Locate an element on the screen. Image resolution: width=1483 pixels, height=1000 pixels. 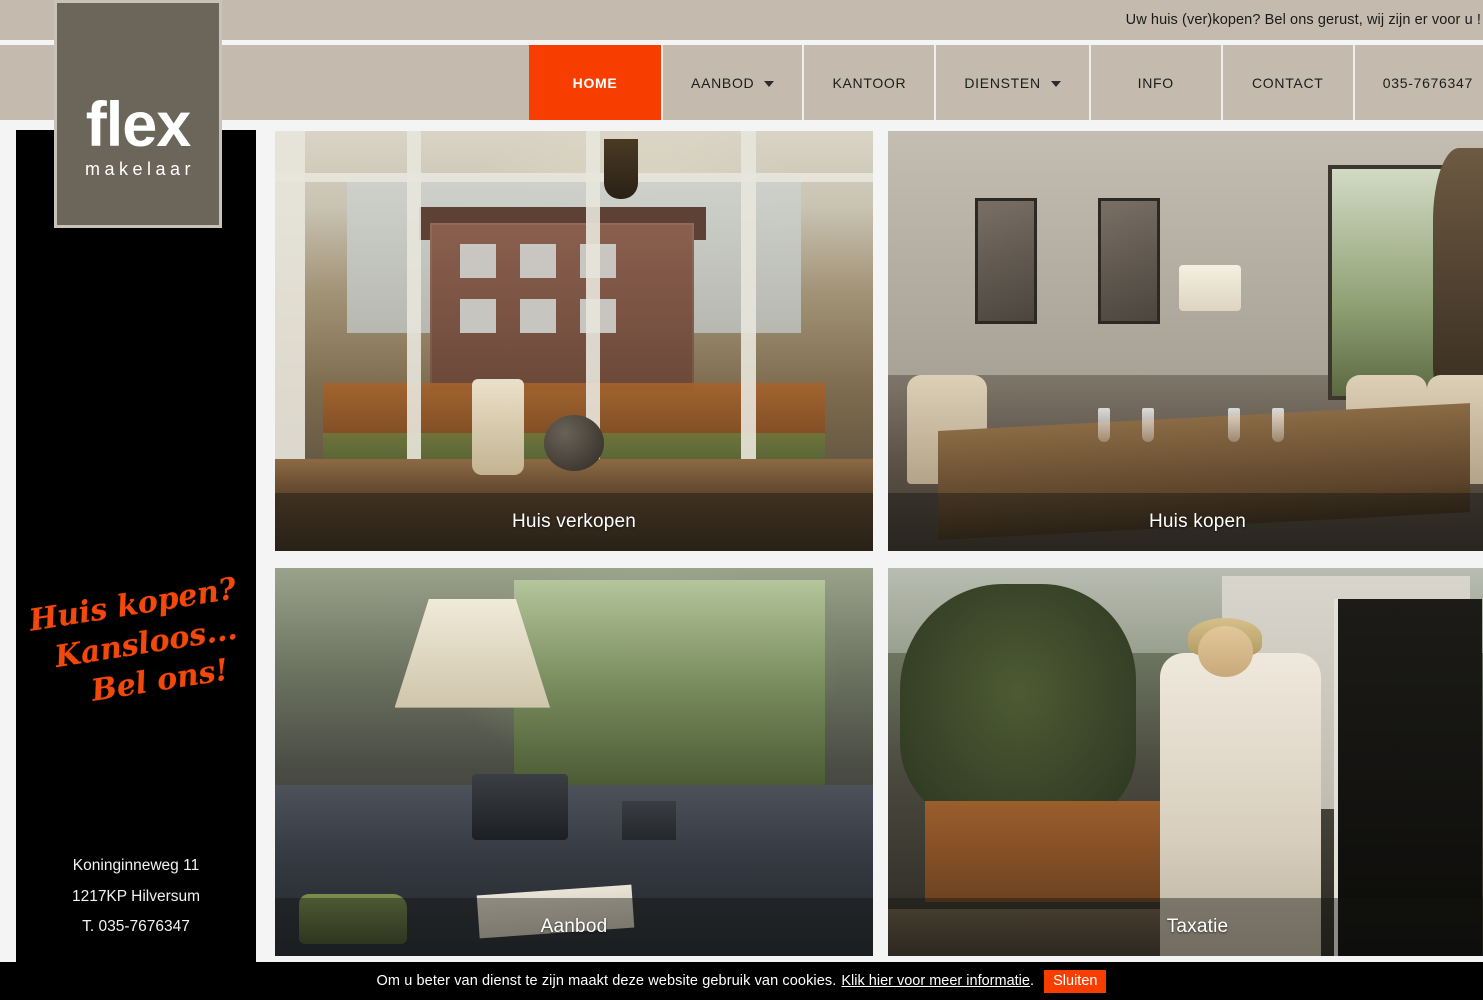
tile-caption-bar: Huis verkopen is located at coordinates (574, 522).